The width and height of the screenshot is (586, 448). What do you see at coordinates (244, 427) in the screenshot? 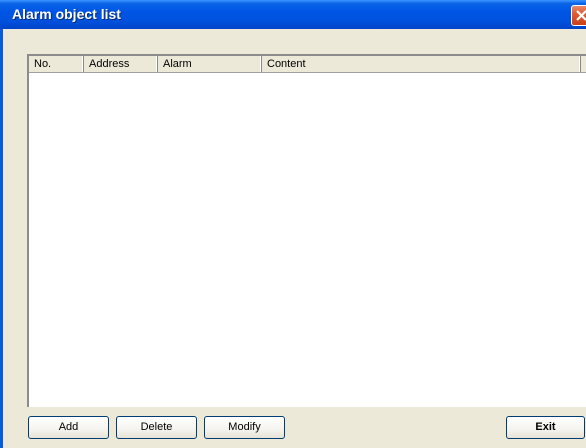
I see `modify-button: Modify` at bounding box center [244, 427].